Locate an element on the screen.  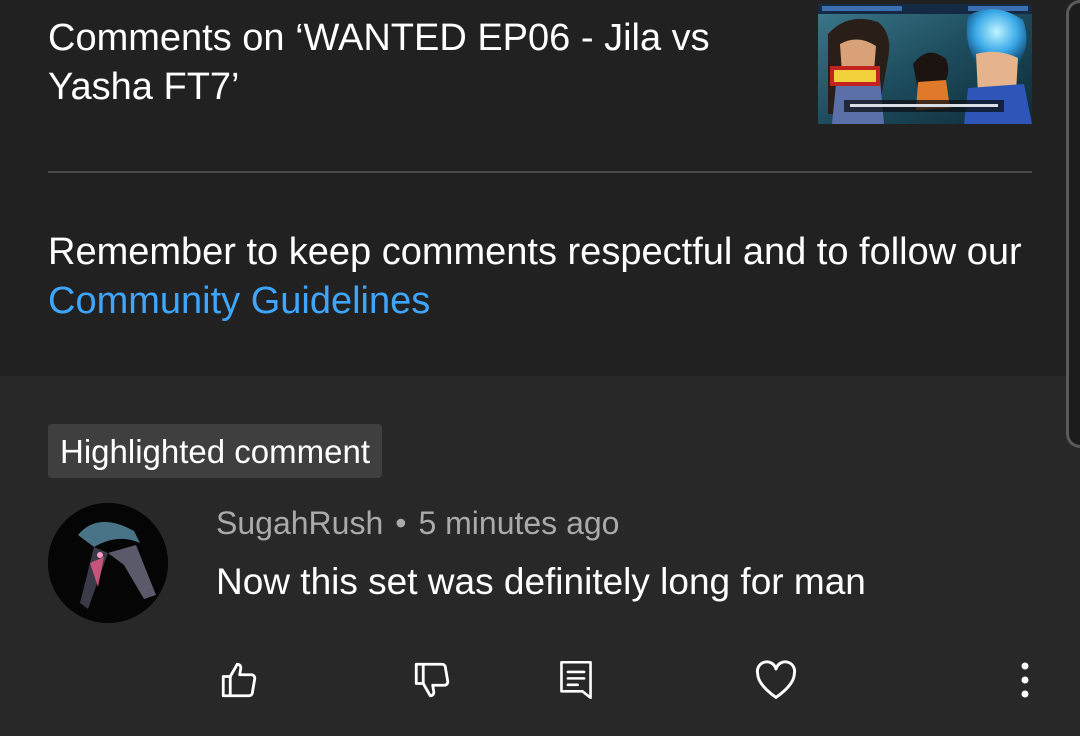
comment-timestamp: 5 minutes ago is located at coordinates (519, 523).